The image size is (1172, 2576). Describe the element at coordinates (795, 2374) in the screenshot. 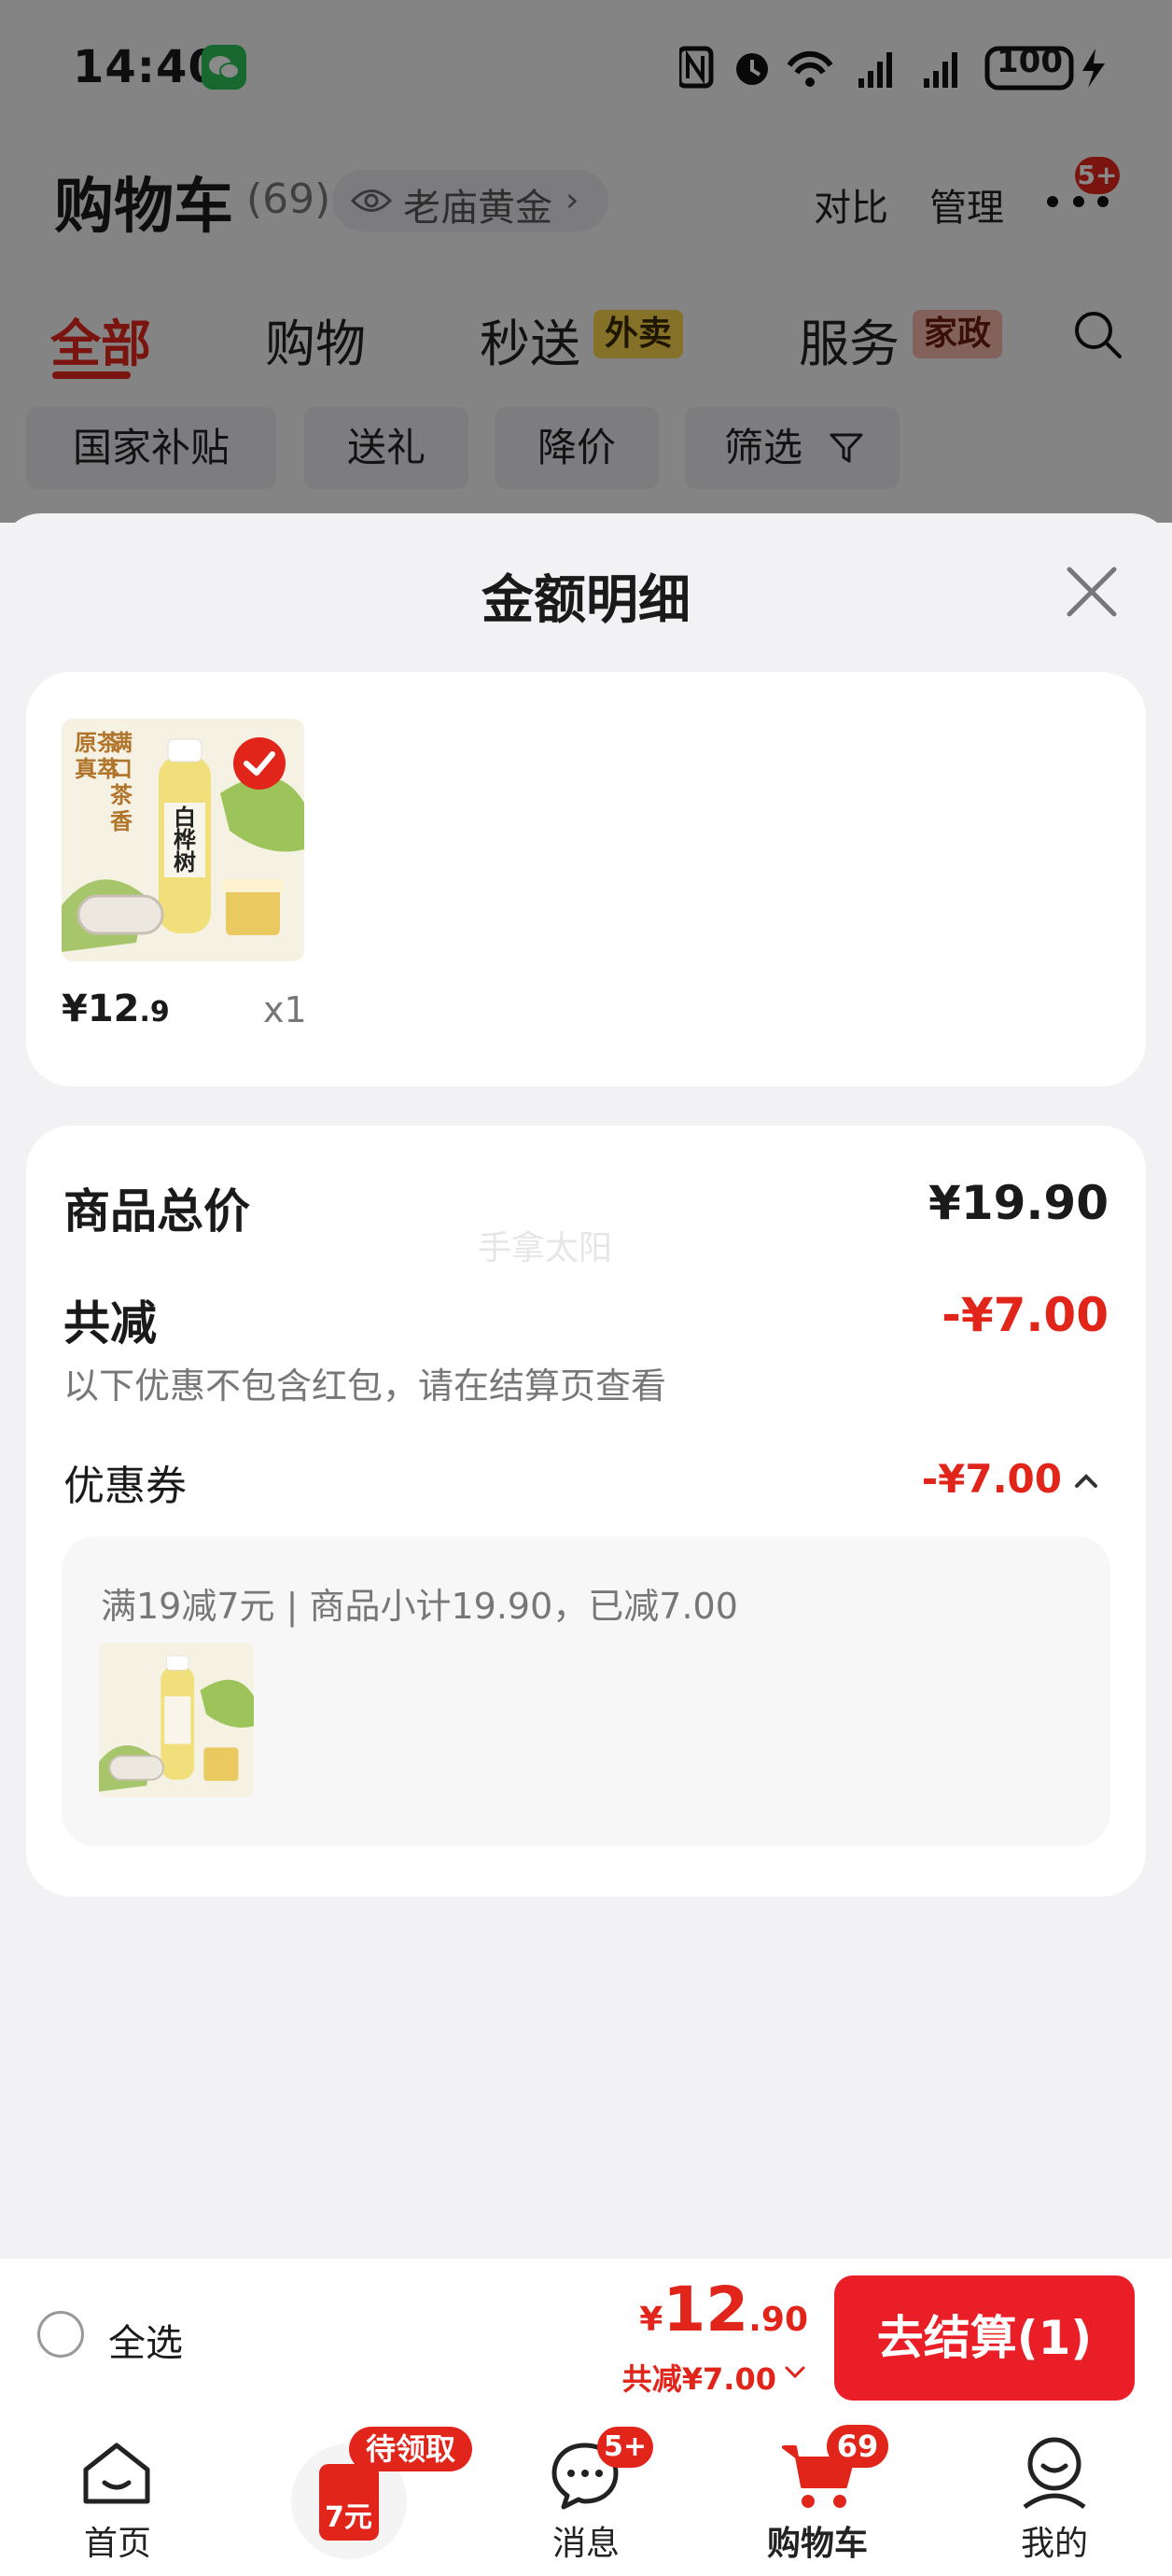

I see `chevron-down-icon` at that location.